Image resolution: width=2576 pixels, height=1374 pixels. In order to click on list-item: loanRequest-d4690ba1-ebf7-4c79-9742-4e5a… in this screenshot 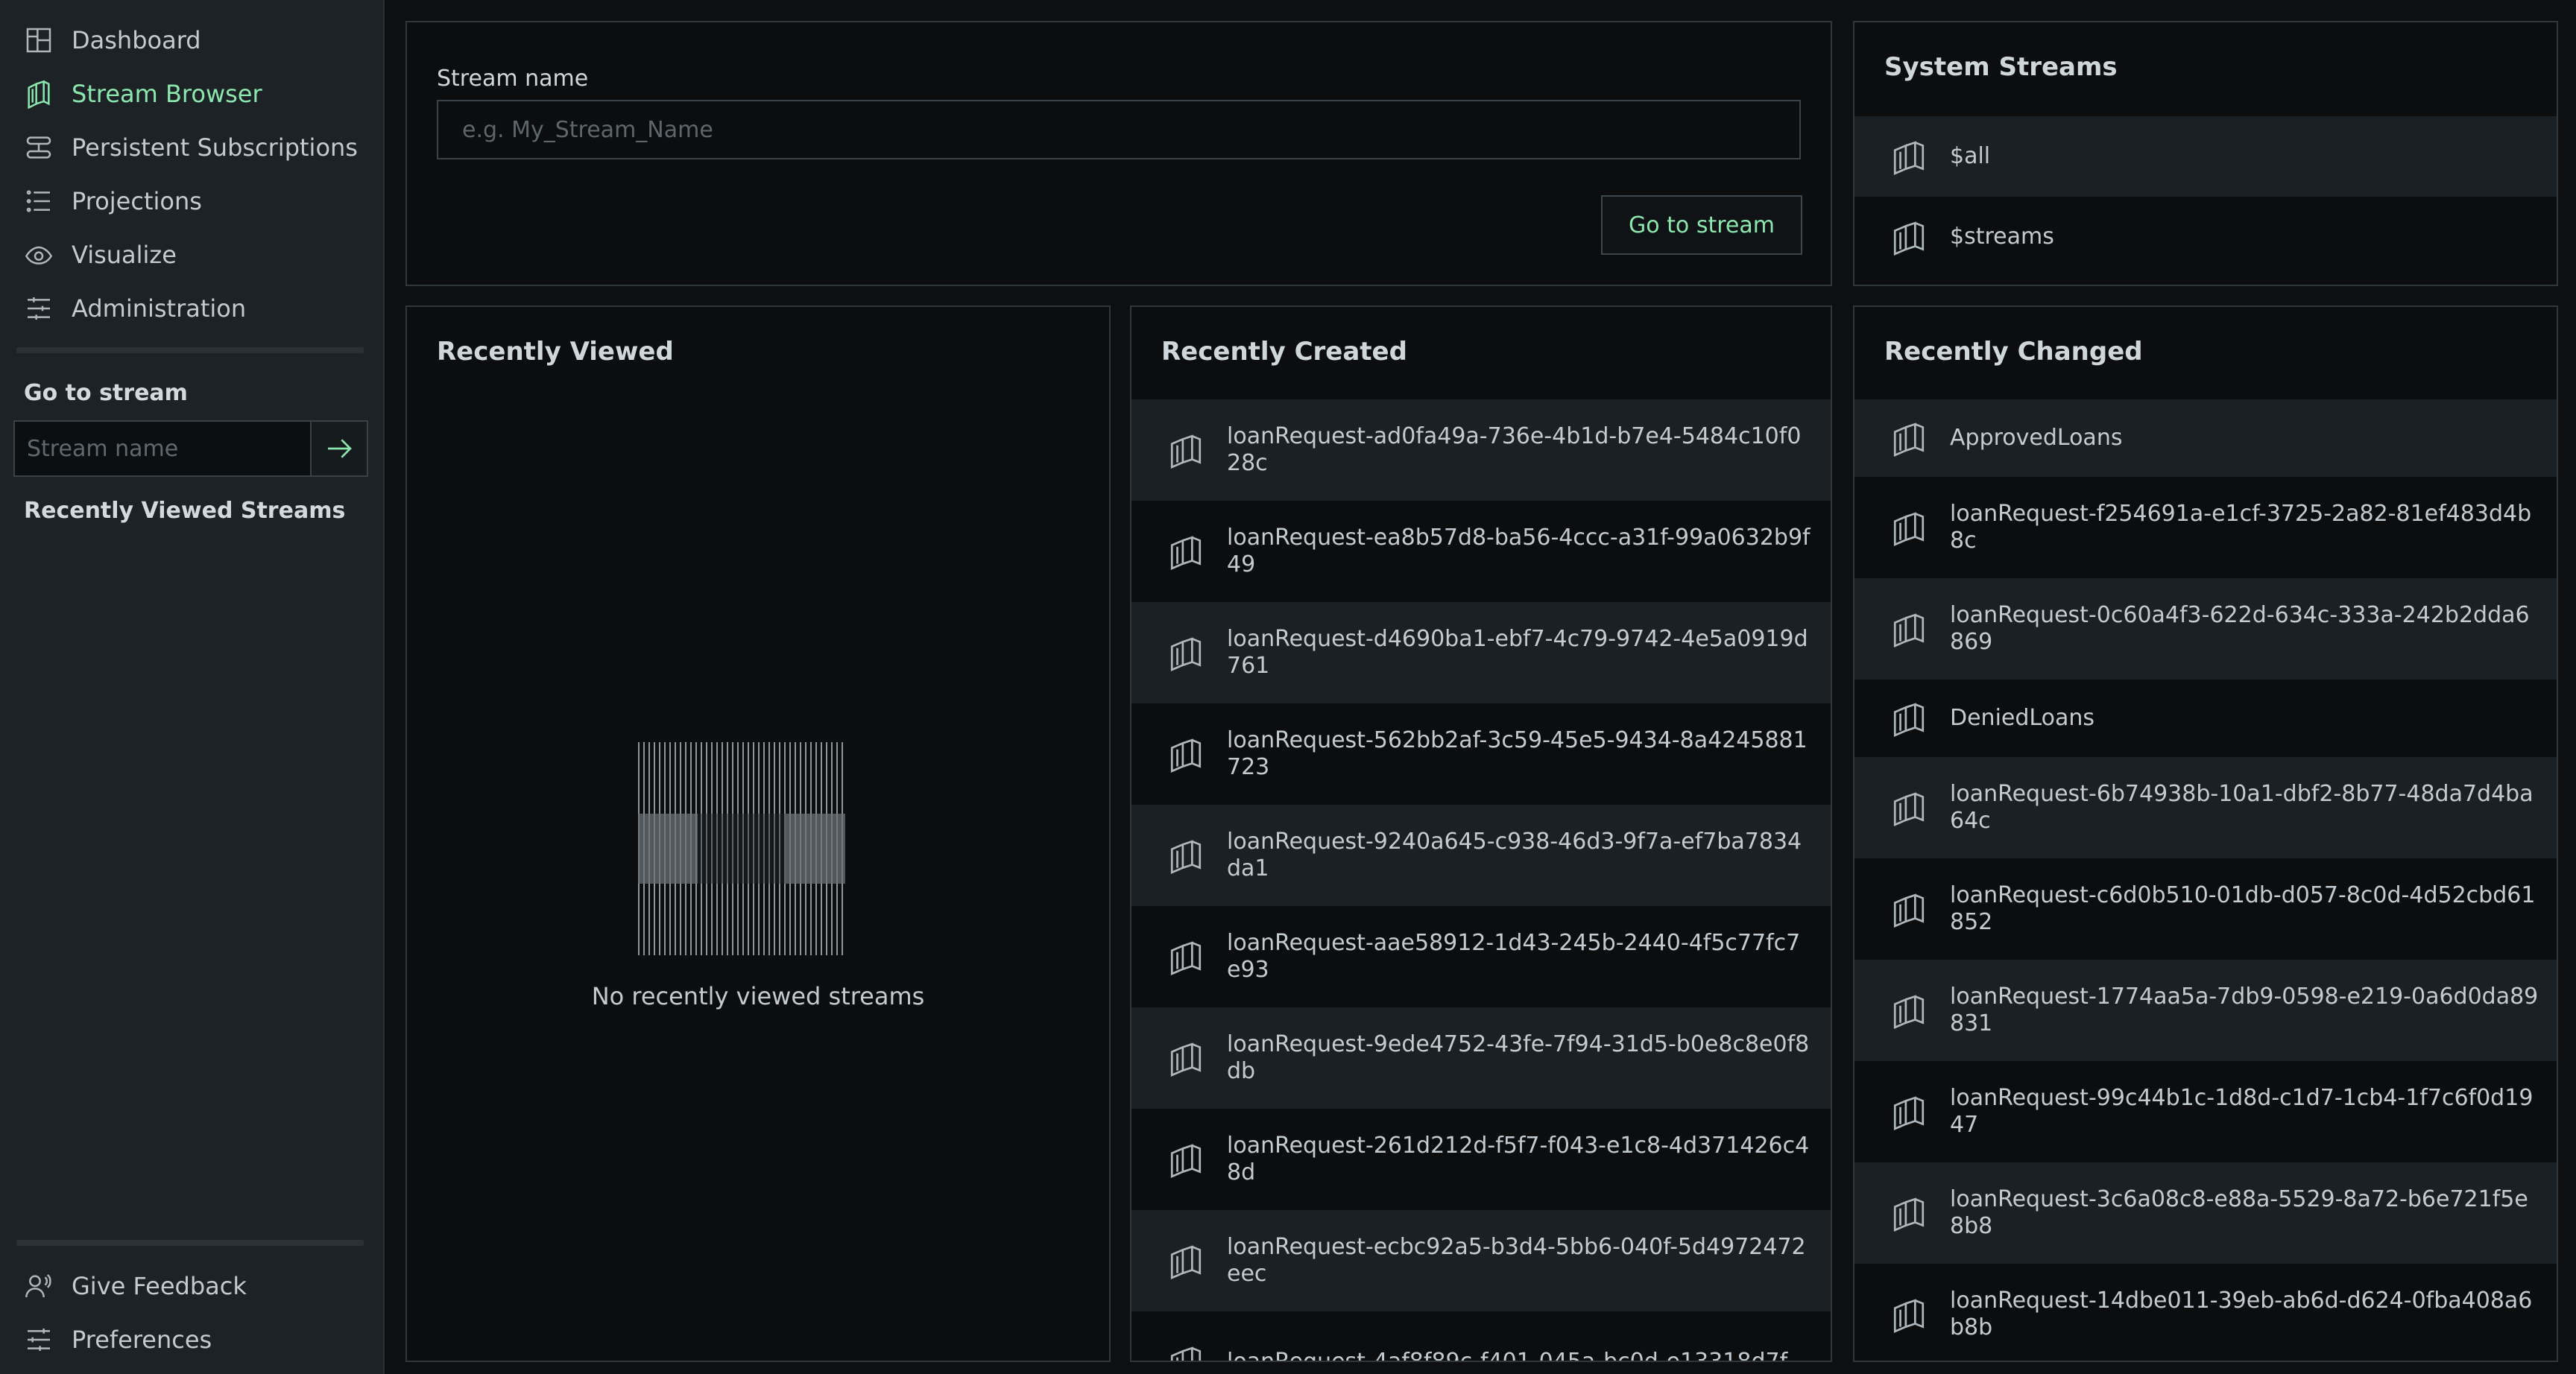, I will do `click(1481, 652)`.